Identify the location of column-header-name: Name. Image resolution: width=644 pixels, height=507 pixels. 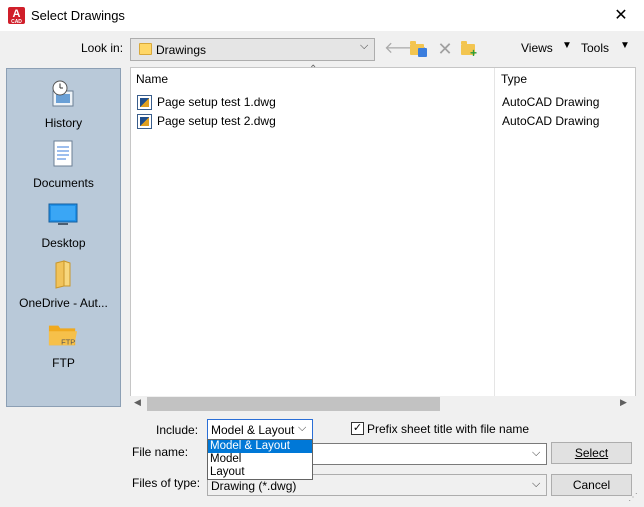
(152, 79).